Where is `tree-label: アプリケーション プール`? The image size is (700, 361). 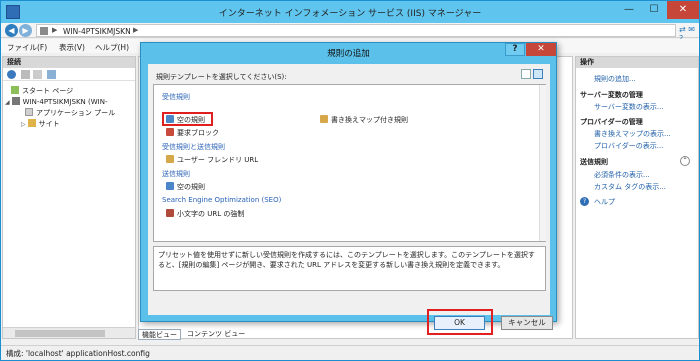 tree-label: アプリケーション プール is located at coordinates (76, 113).